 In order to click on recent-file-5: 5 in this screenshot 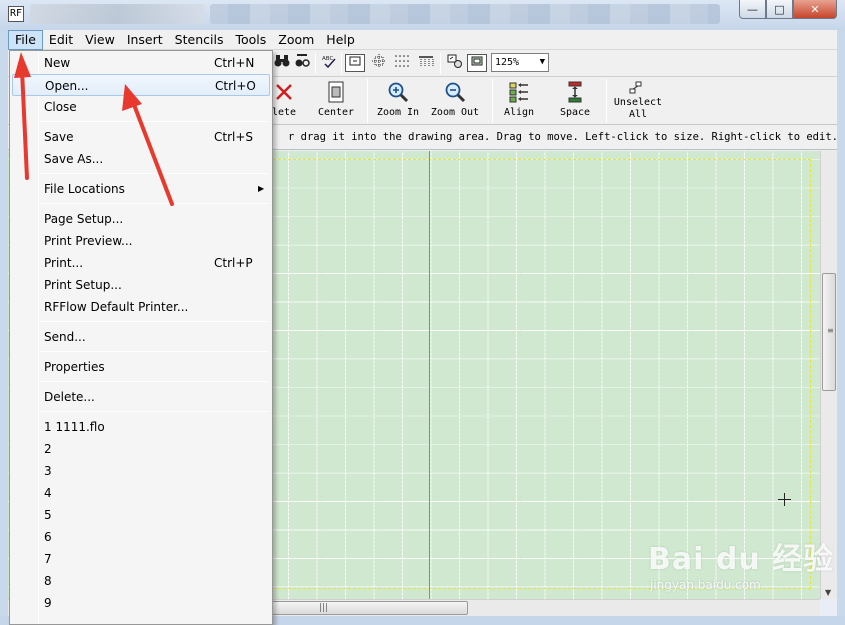, I will do `click(141, 515)`.